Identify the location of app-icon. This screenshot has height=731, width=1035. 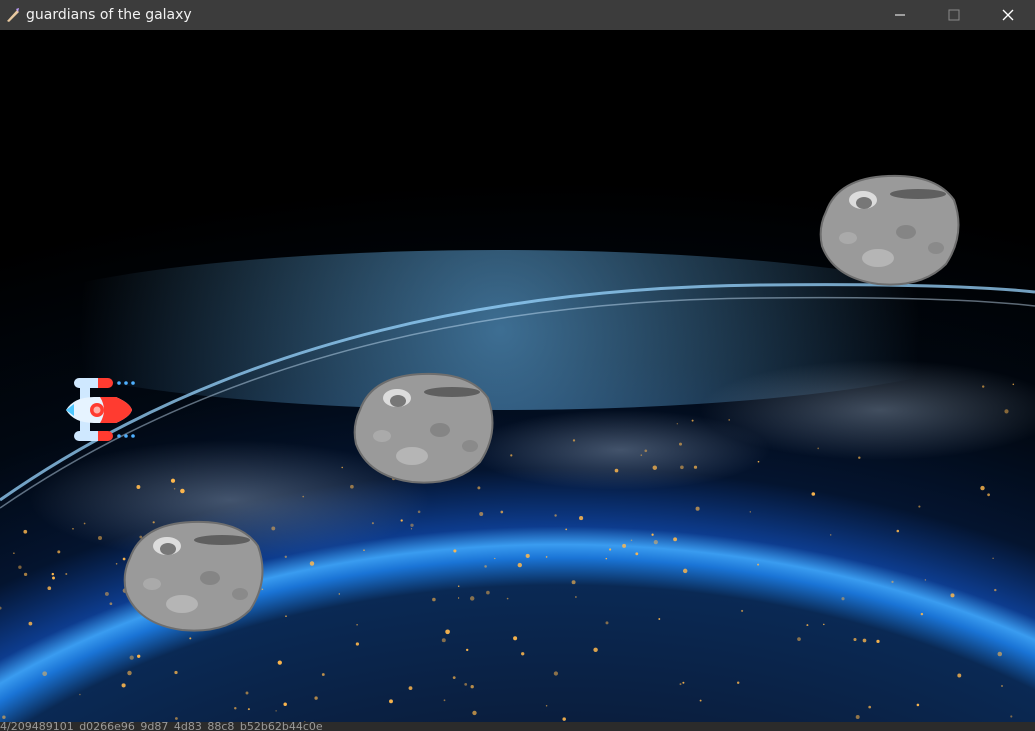
(13, 15).